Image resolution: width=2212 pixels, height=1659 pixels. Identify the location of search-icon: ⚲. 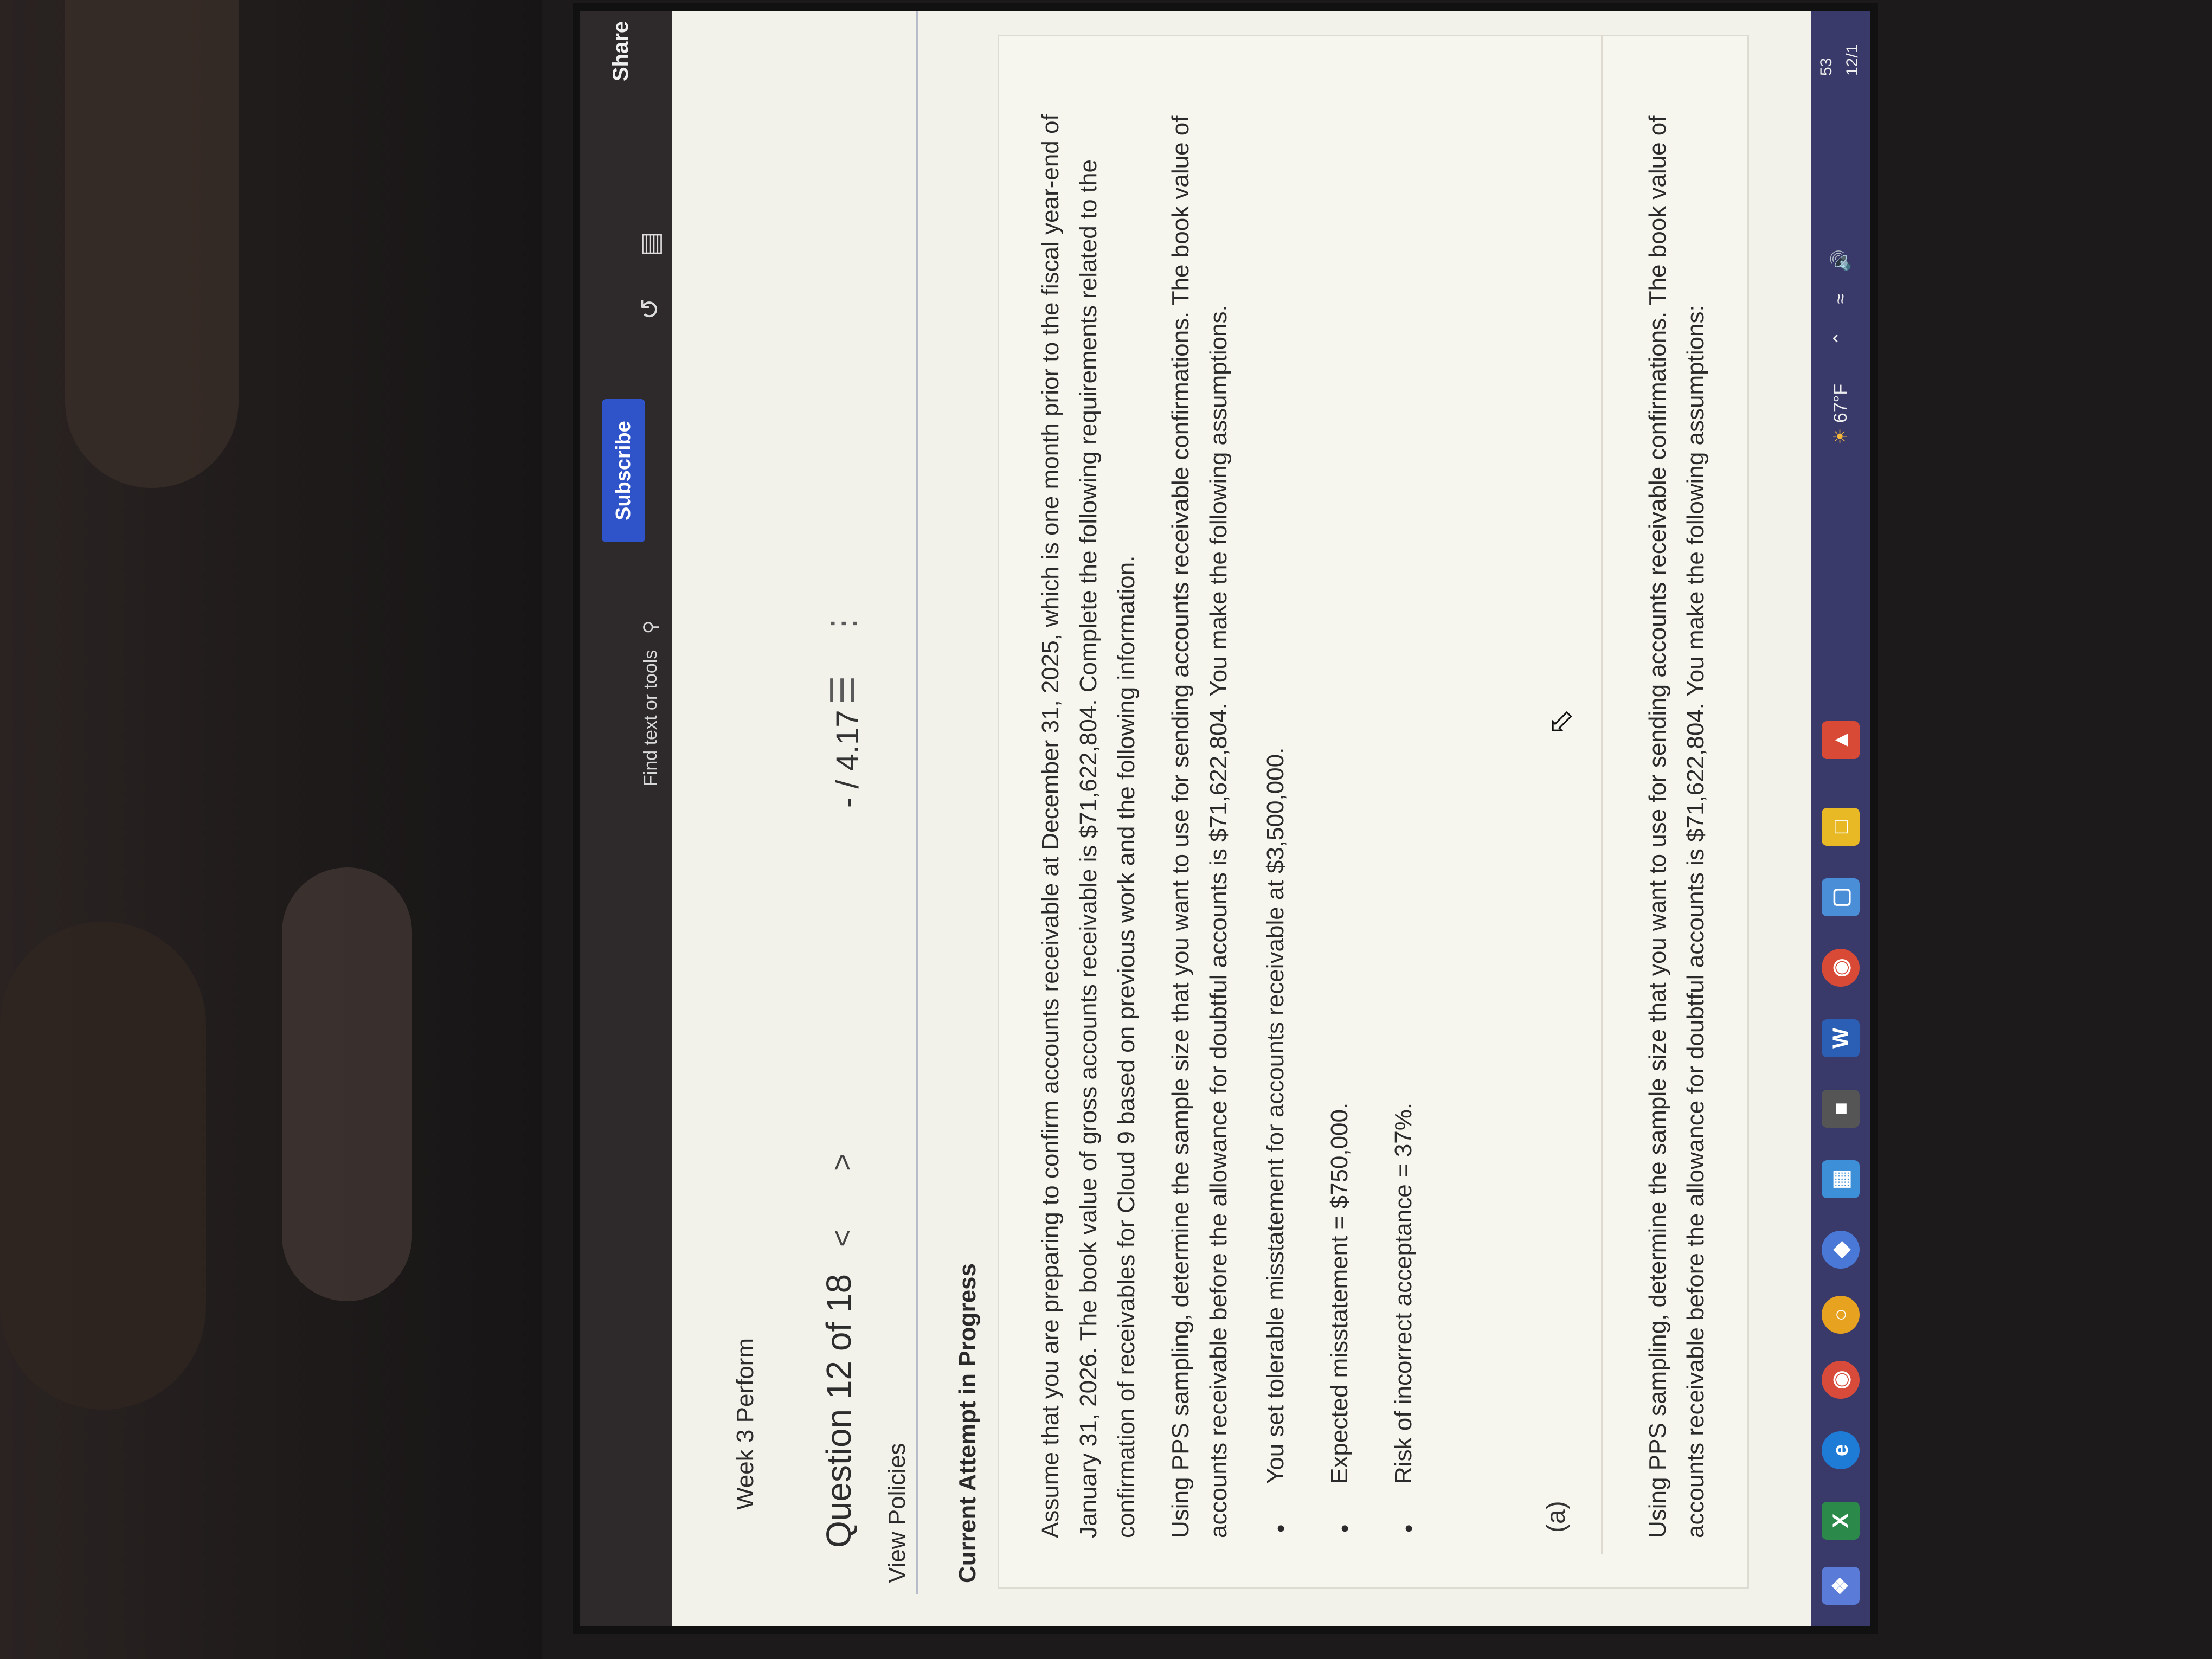
(650, 627).